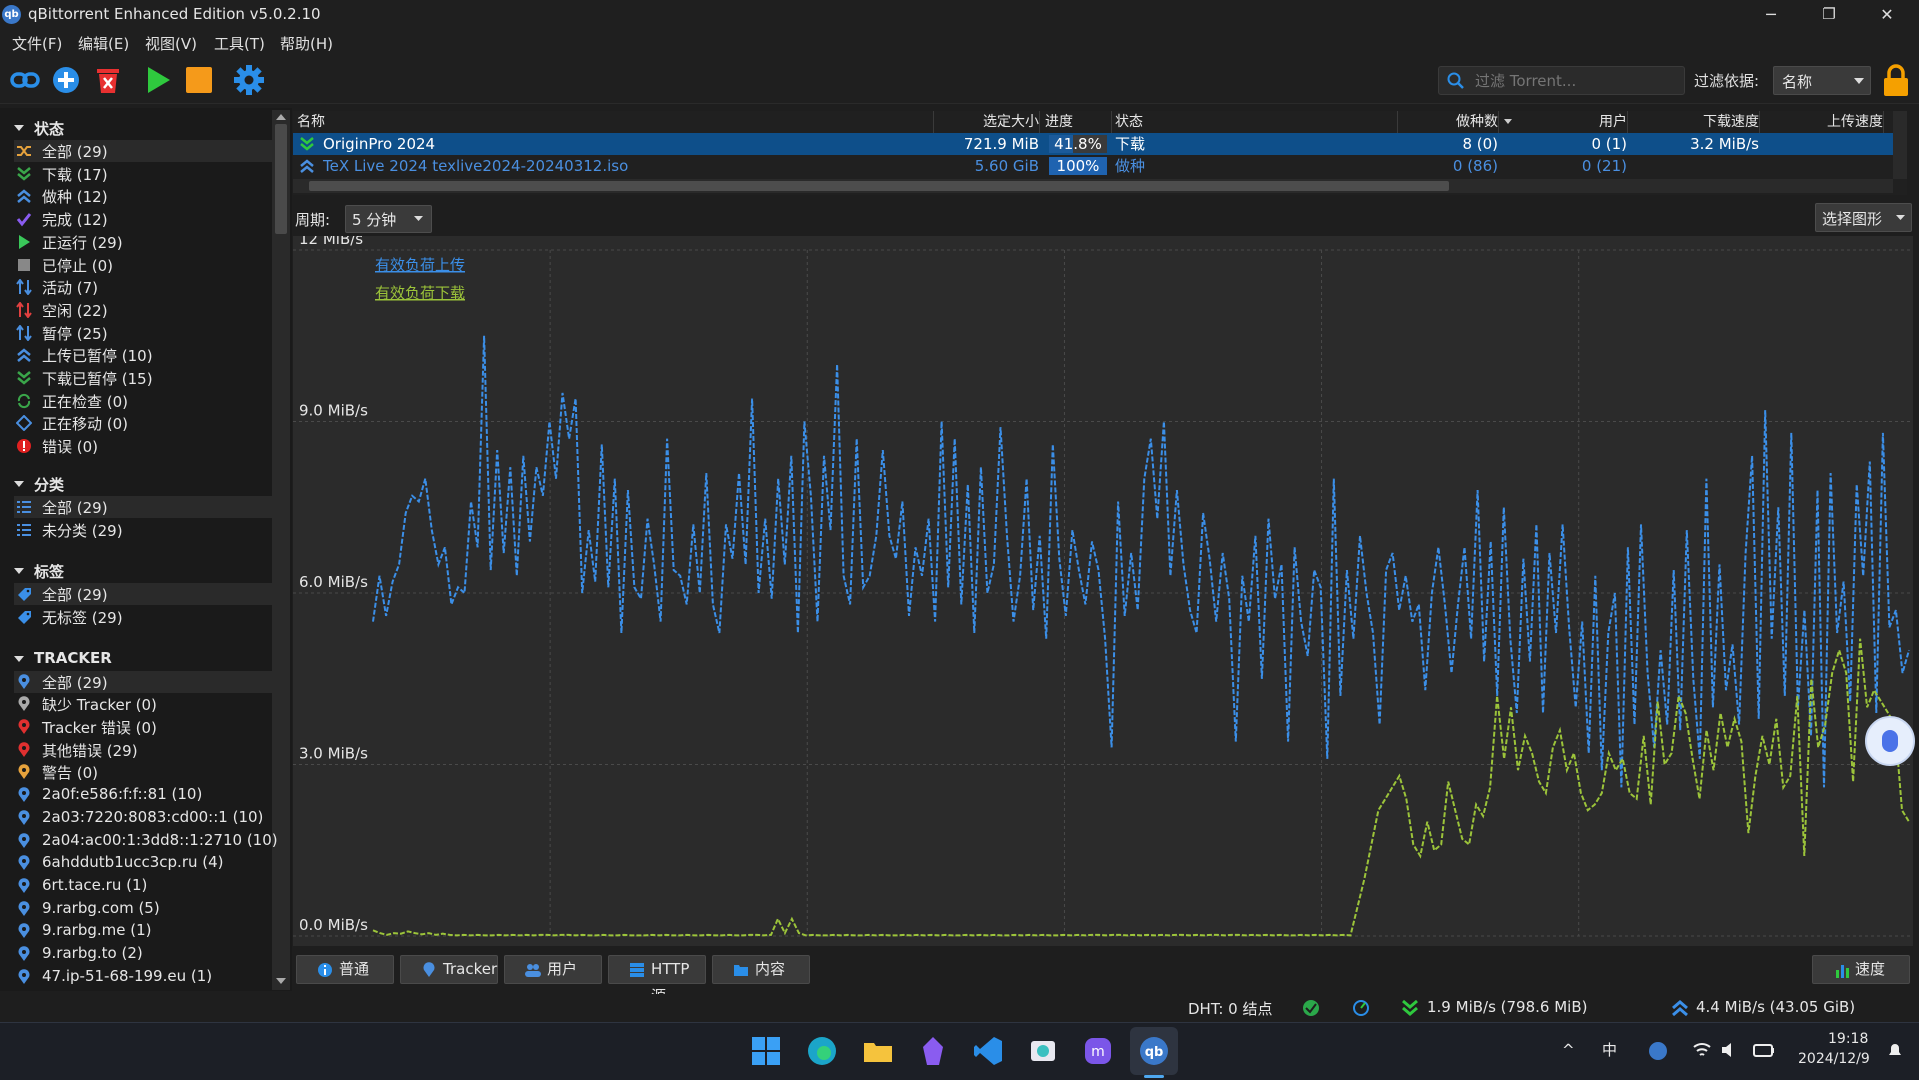  I want to click on delete-icon, so click(108, 80).